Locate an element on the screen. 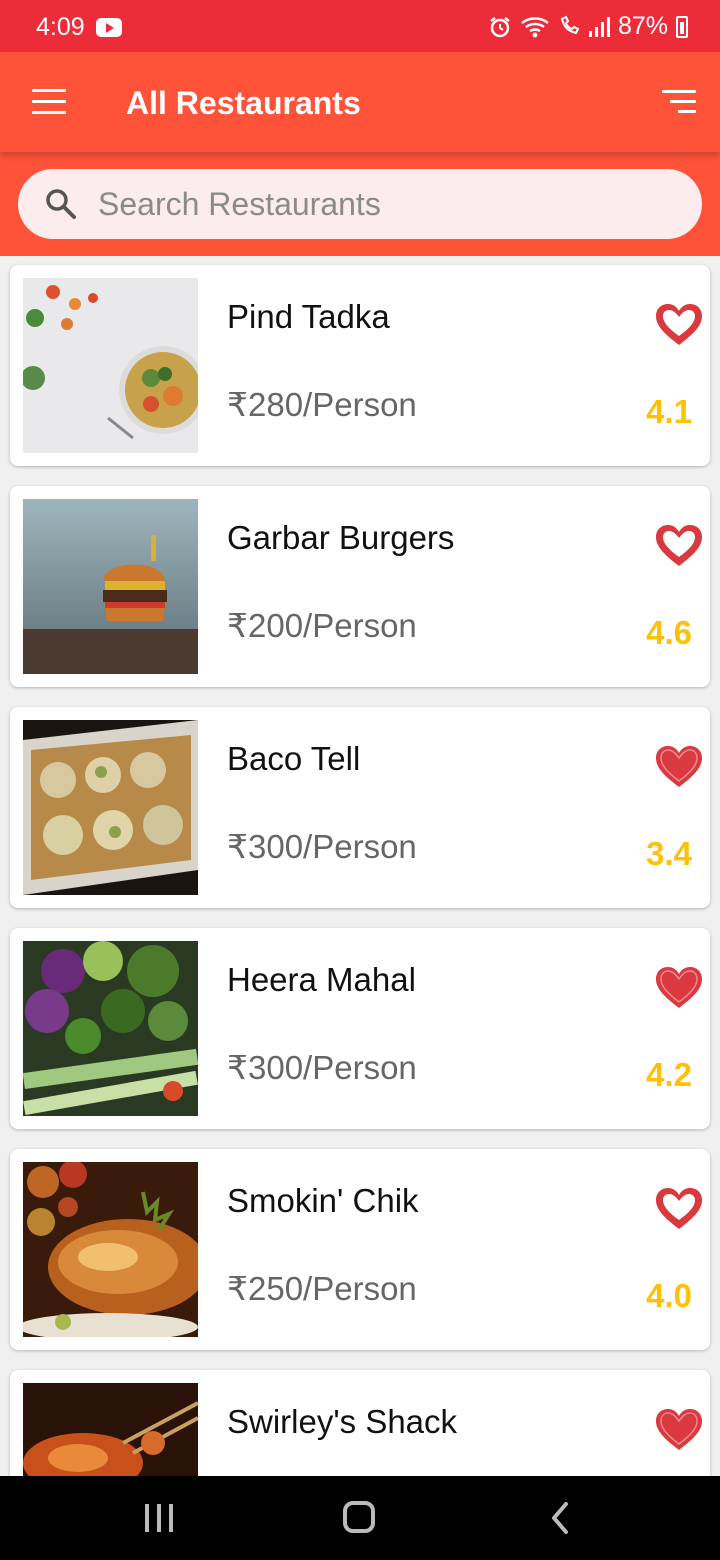 This screenshot has height=1560, width=720. restaurant-card: Pind Tadka ₹280/Person 4.1 is located at coordinates (360, 365).